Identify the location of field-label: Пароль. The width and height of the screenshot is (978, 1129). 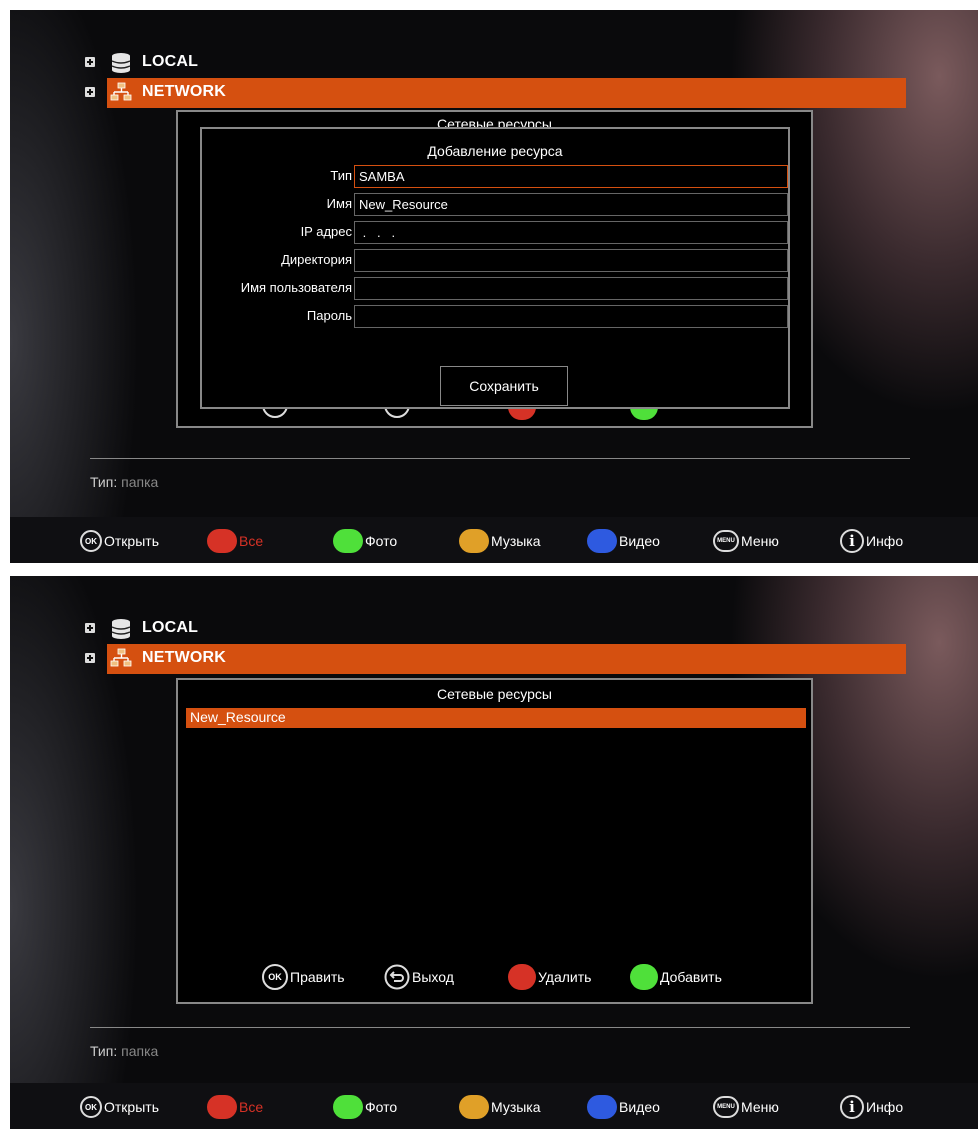
(329, 315).